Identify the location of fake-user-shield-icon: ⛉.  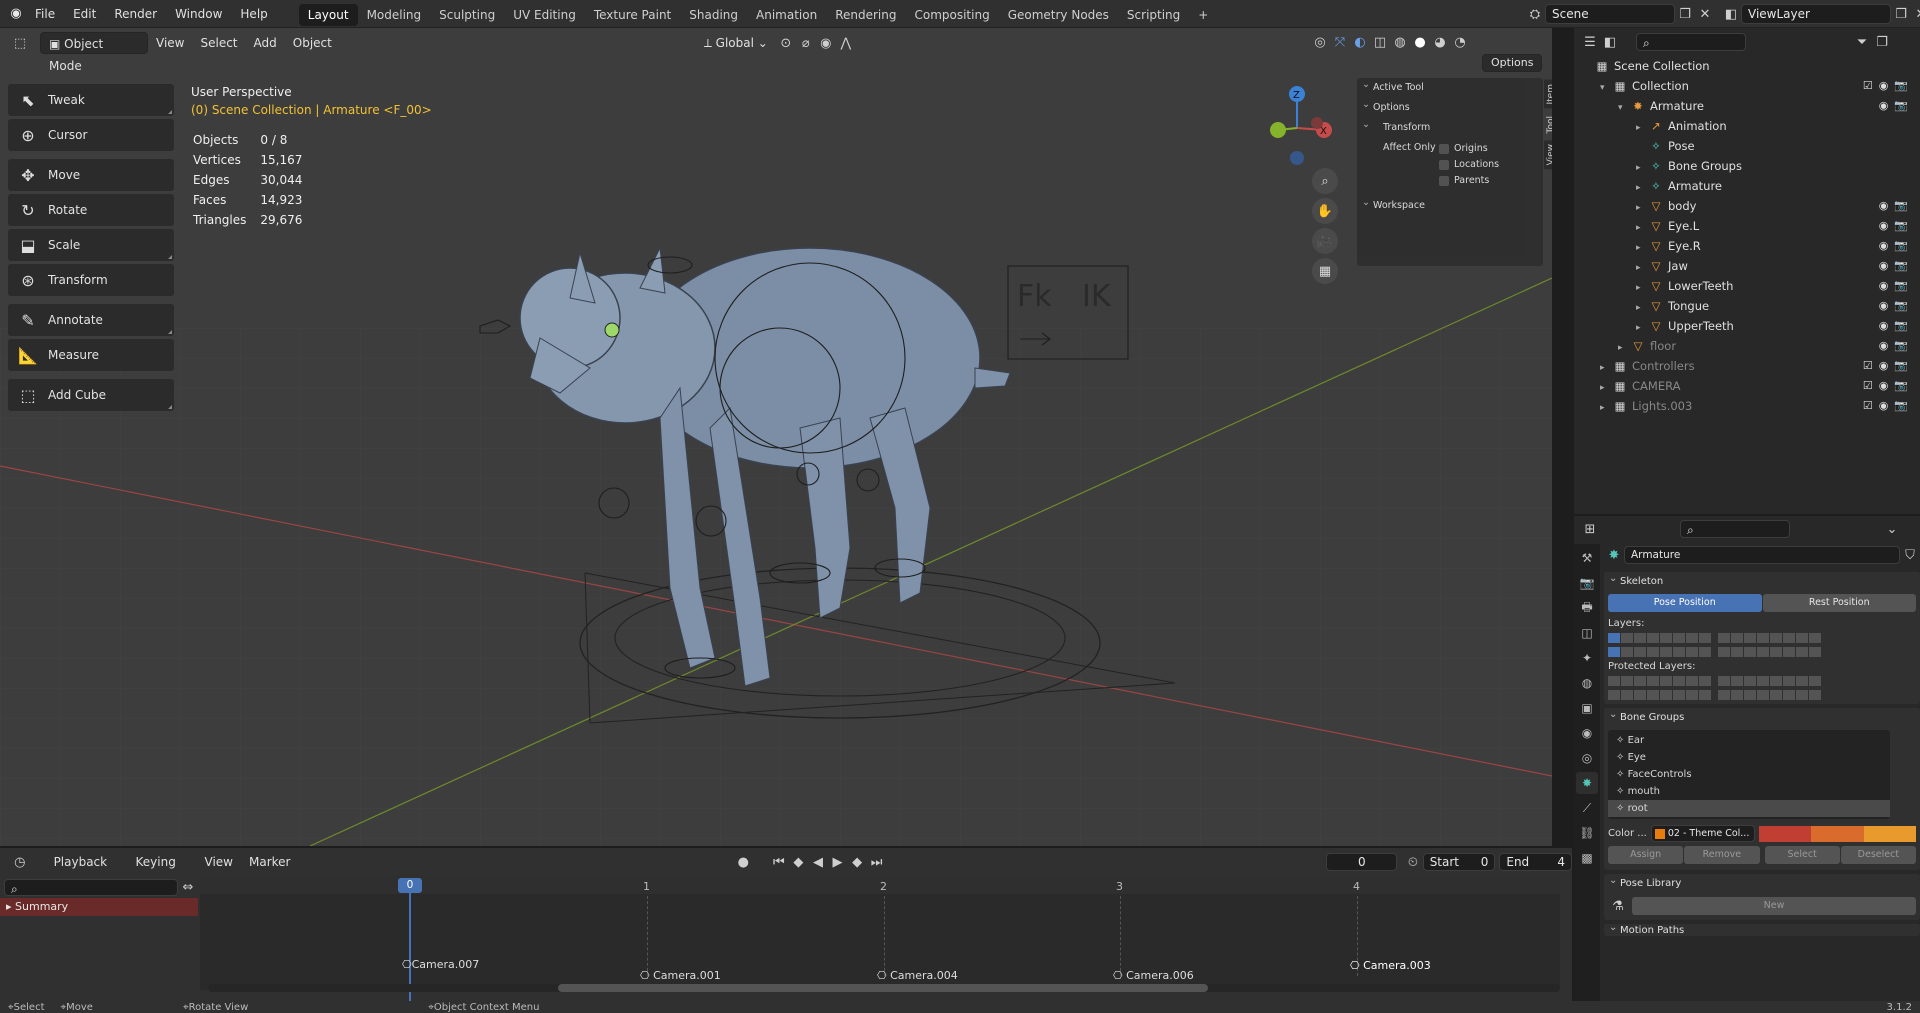
(1910, 555).